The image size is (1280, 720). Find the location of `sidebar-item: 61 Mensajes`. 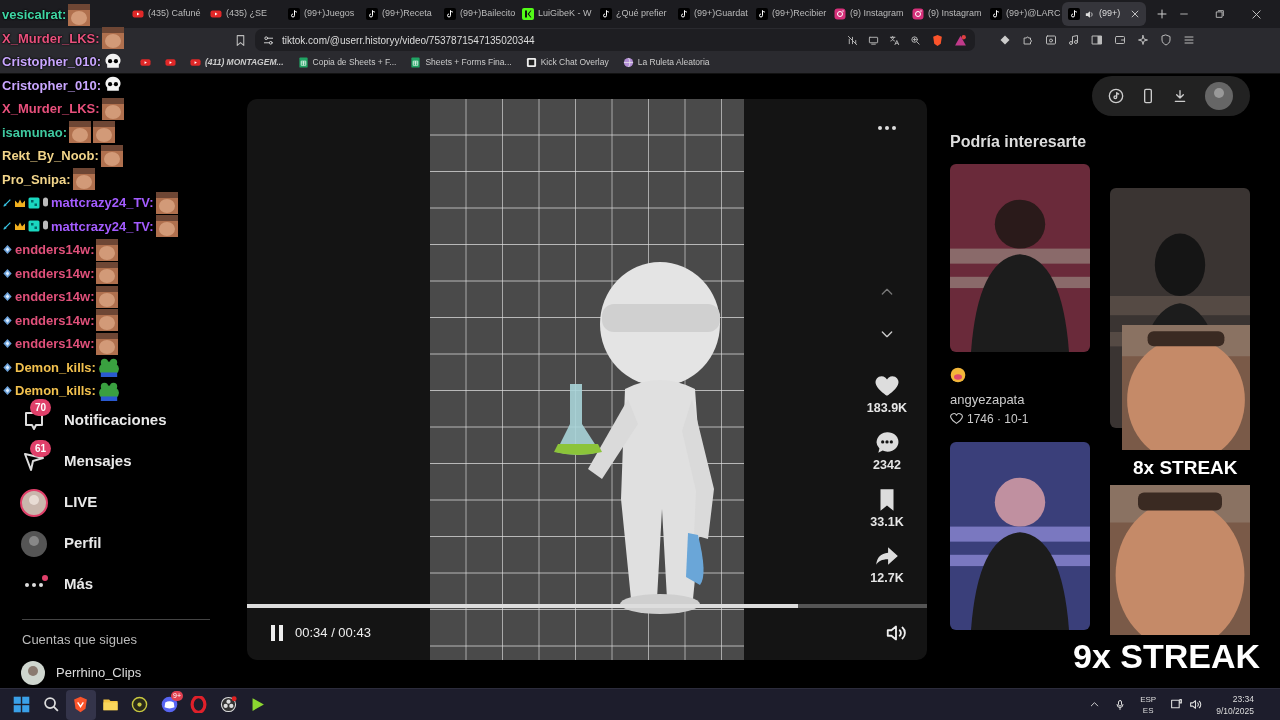

sidebar-item: 61 Mensajes is located at coordinates (129, 461).